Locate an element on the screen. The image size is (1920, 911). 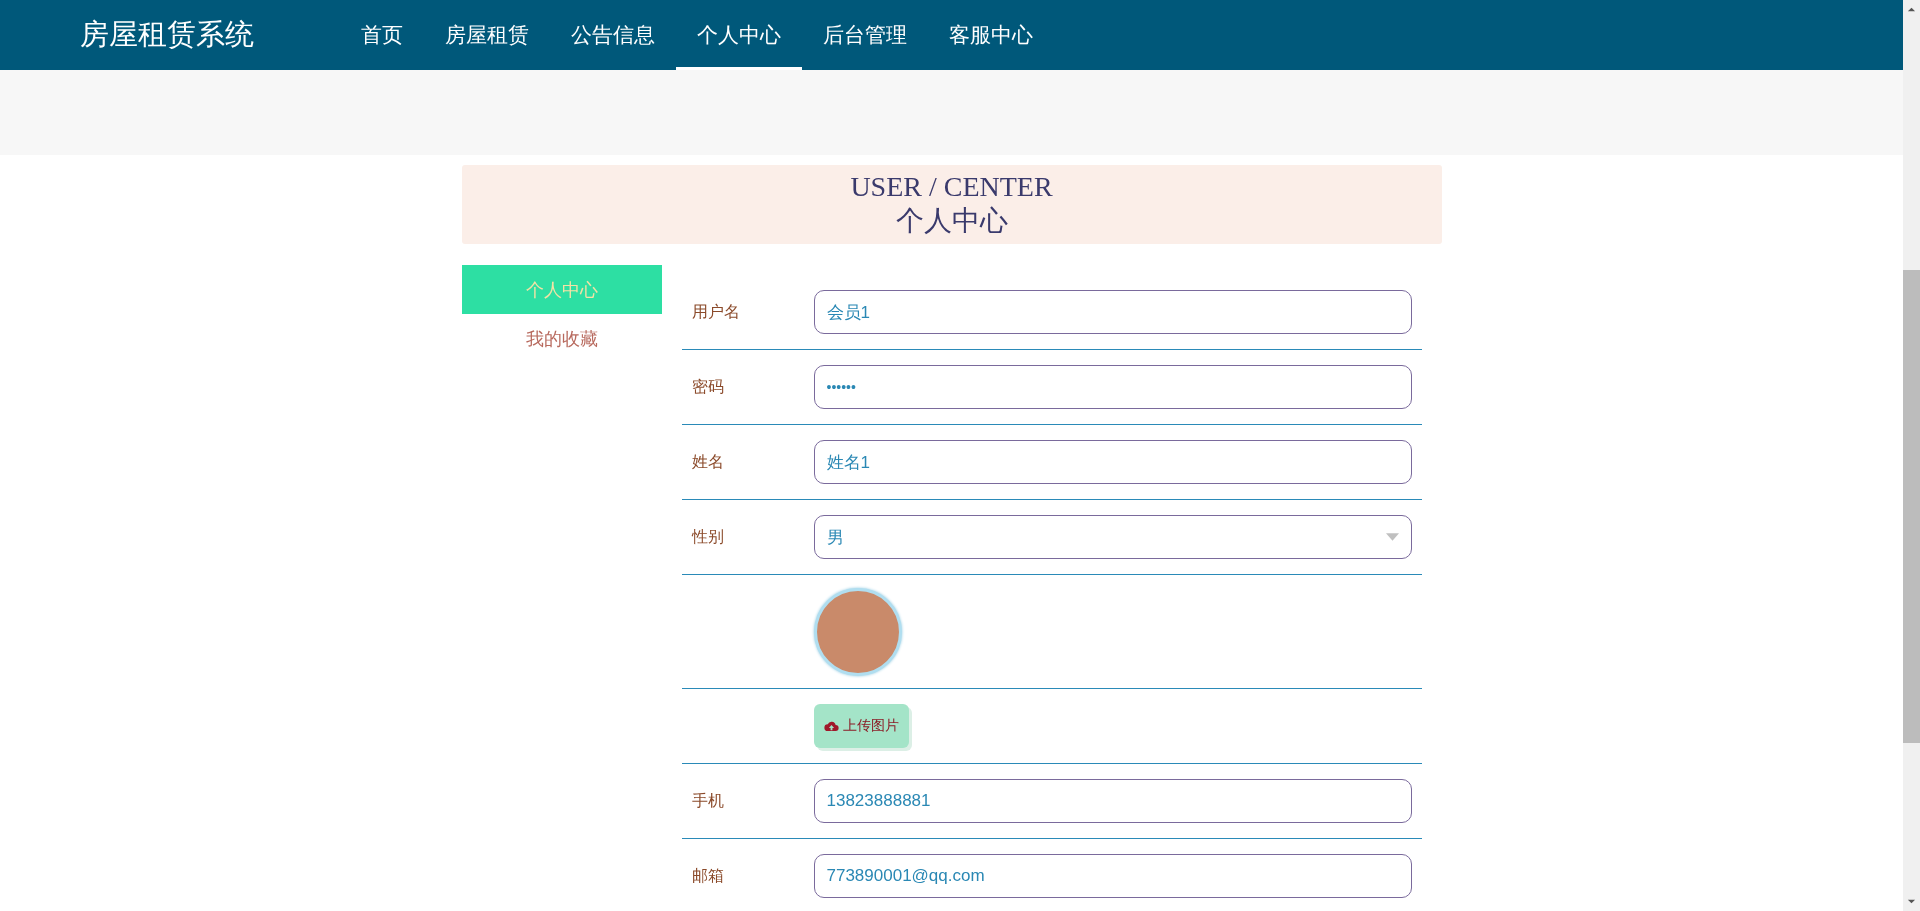
field-label: 手机 is located at coordinates (707, 800).